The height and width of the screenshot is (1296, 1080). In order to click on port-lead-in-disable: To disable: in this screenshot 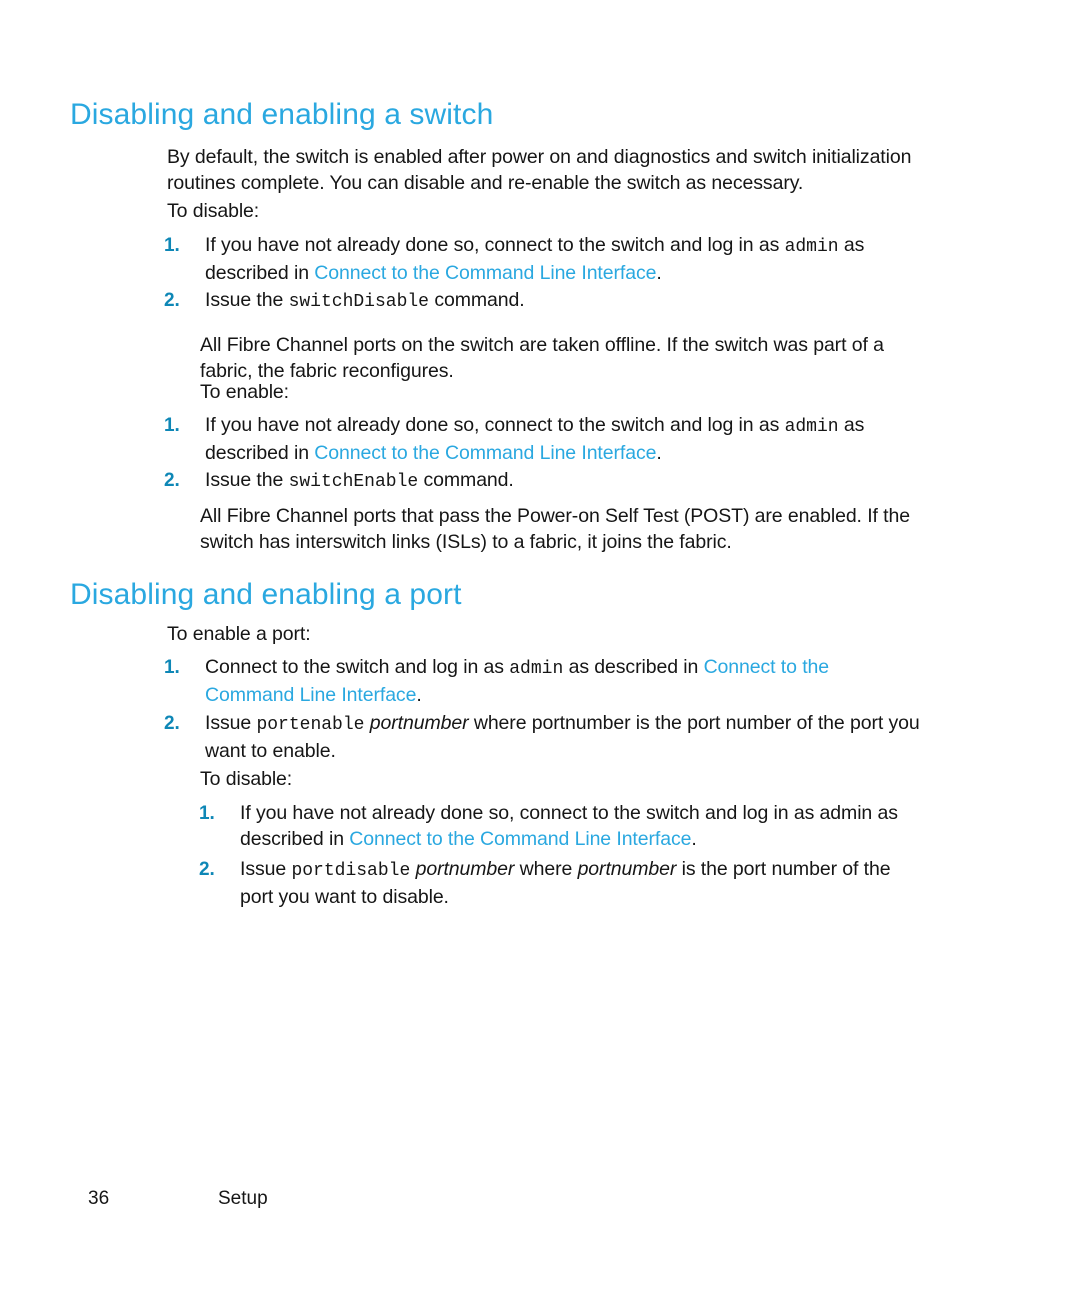, I will do `click(246, 779)`.